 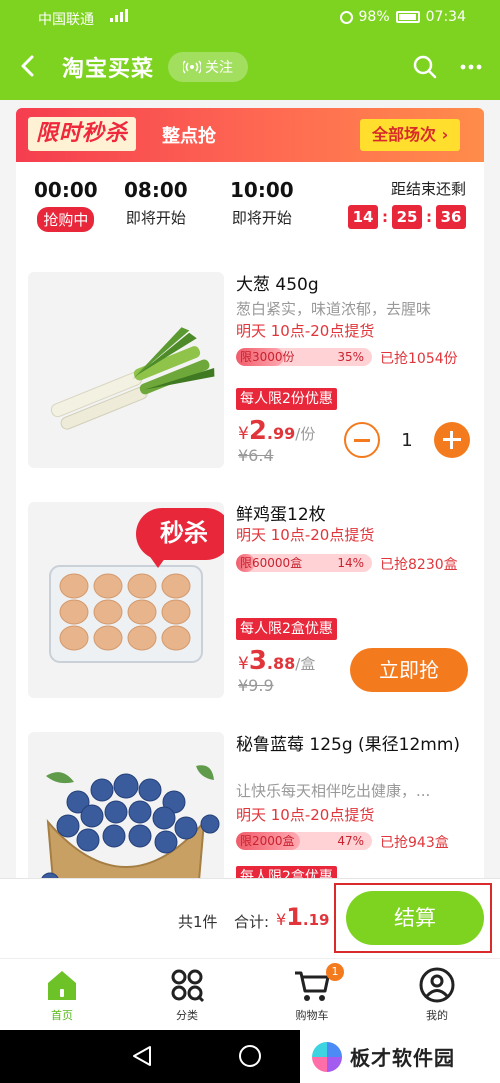 What do you see at coordinates (142, 1056) in the screenshot?
I see `nav-back-icon` at bounding box center [142, 1056].